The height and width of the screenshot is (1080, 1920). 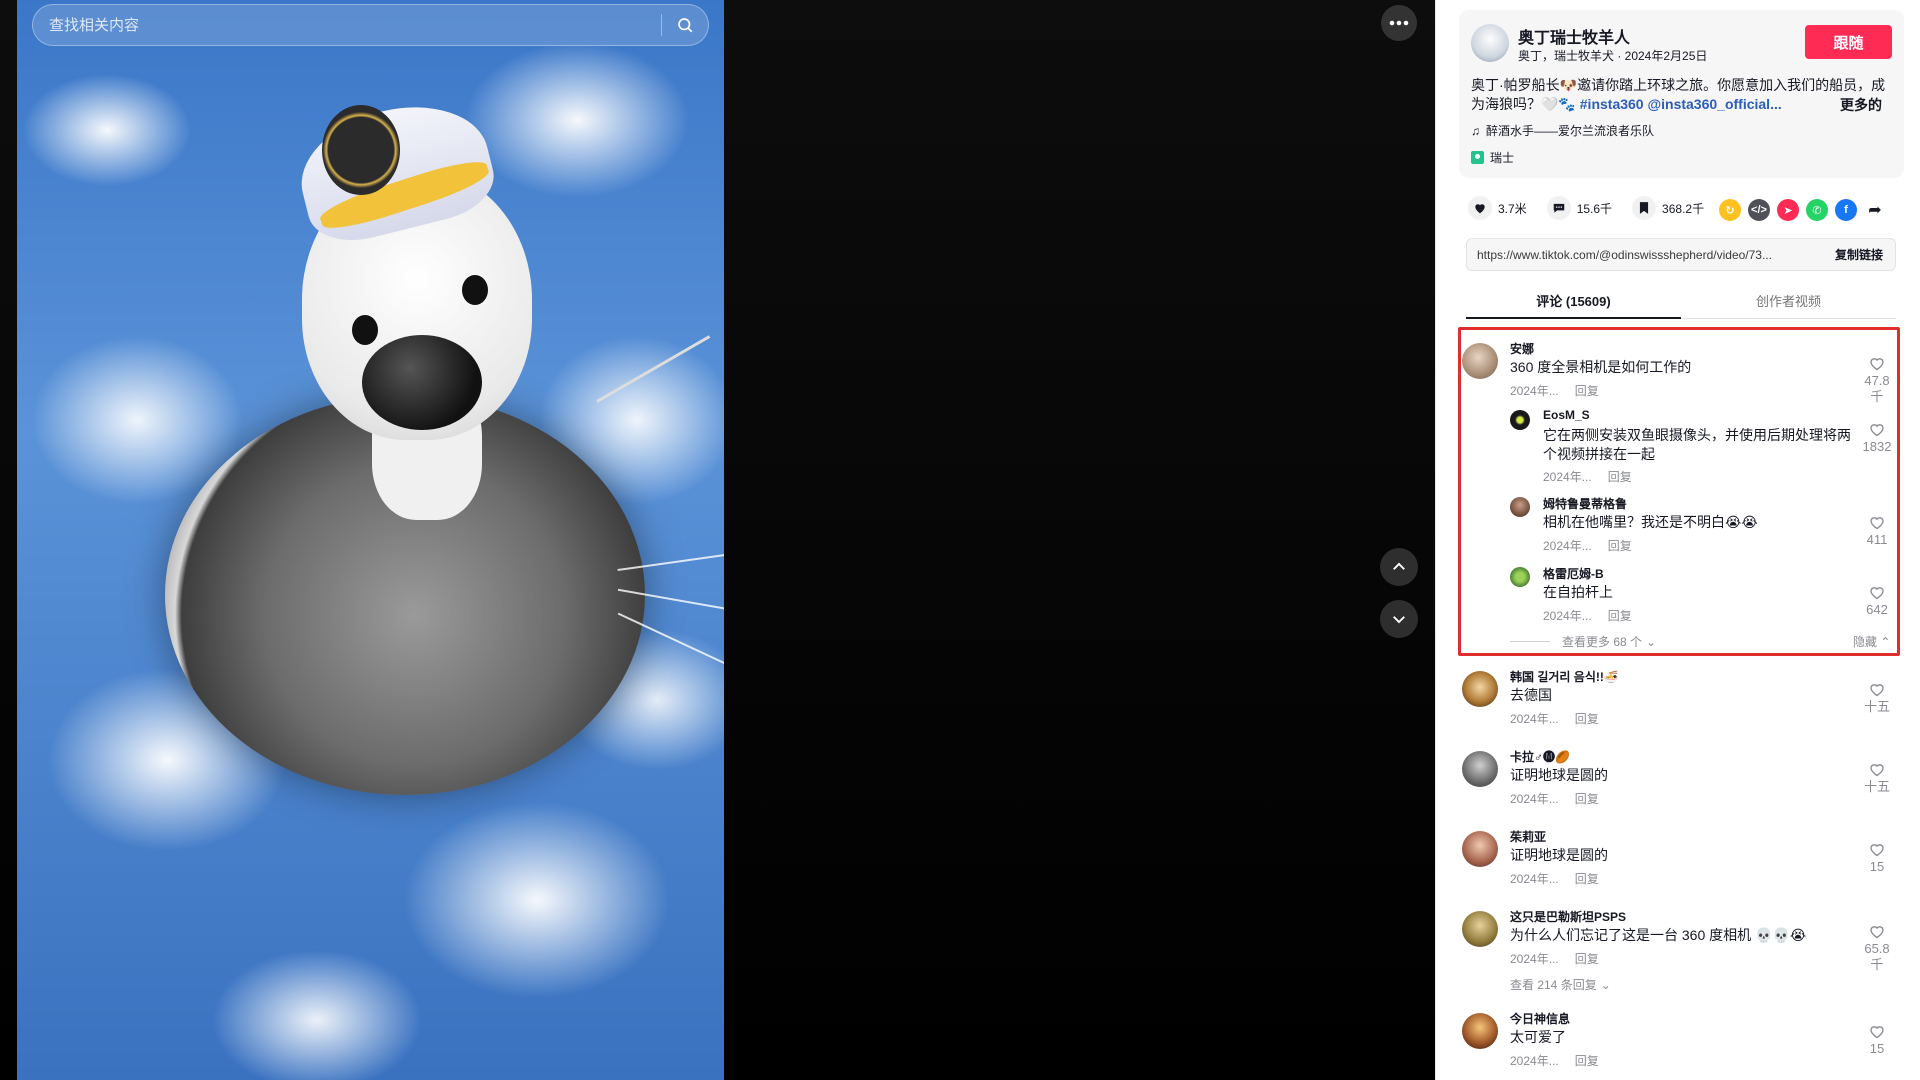 What do you see at coordinates (1877, 438) in the screenshot?
I see `comment-like-button: 1832` at bounding box center [1877, 438].